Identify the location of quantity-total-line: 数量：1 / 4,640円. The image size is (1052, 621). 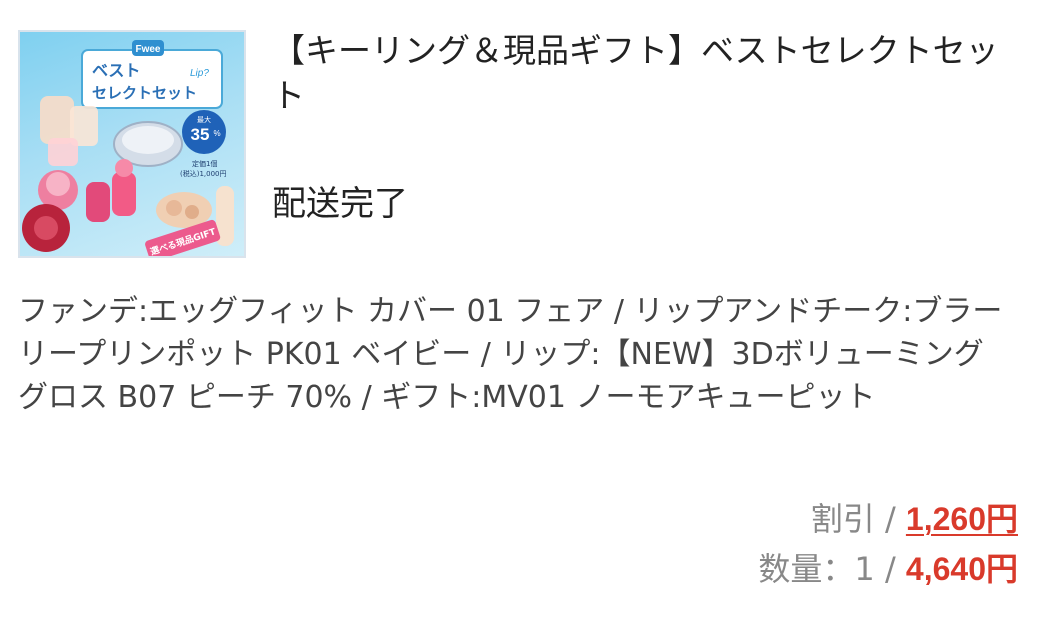
(888, 569).